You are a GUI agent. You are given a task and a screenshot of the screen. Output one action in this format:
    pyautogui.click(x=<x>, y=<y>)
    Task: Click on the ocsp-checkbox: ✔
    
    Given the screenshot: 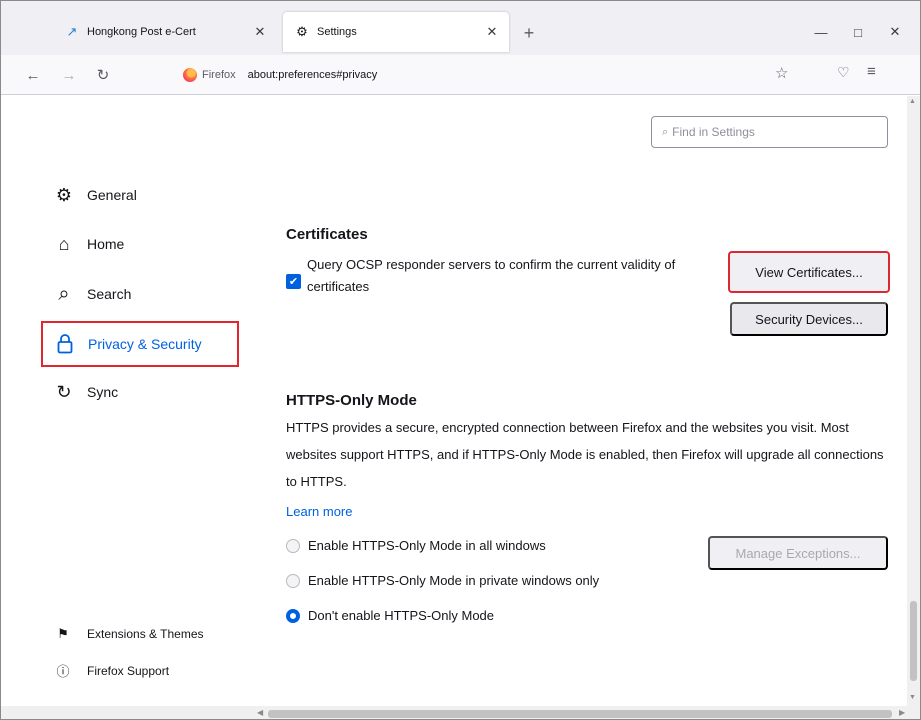 What is the action you would take?
    pyautogui.click(x=293, y=281)
    